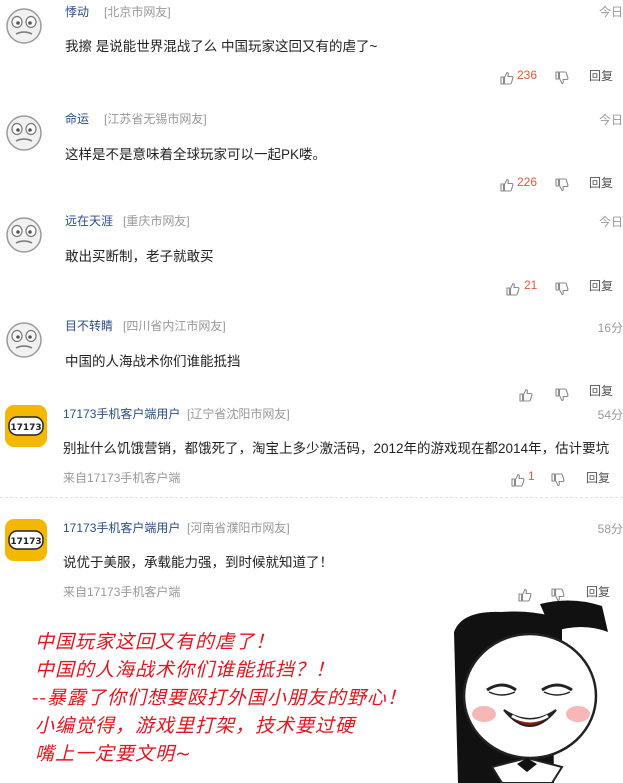  I want to click on comment-author: 远在天涯, so click(89, 220).